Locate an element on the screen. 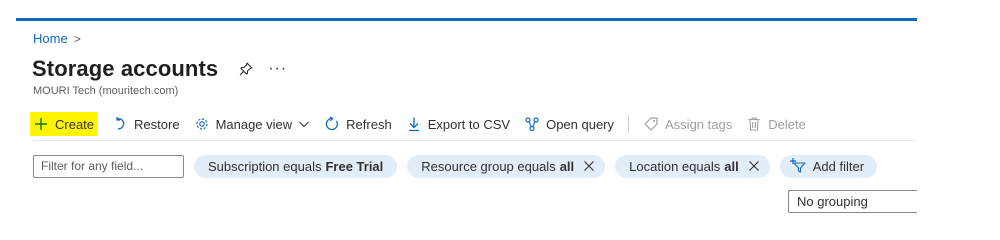  title-row: Storage accounts ··· is located at coordinates (159, 69).